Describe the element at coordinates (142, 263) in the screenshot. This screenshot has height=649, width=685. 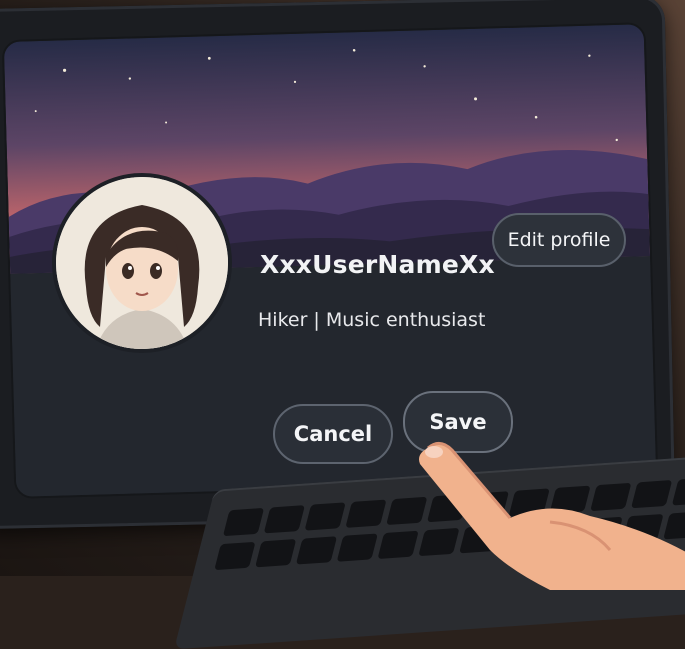
I see `avatar-icon` at that location.